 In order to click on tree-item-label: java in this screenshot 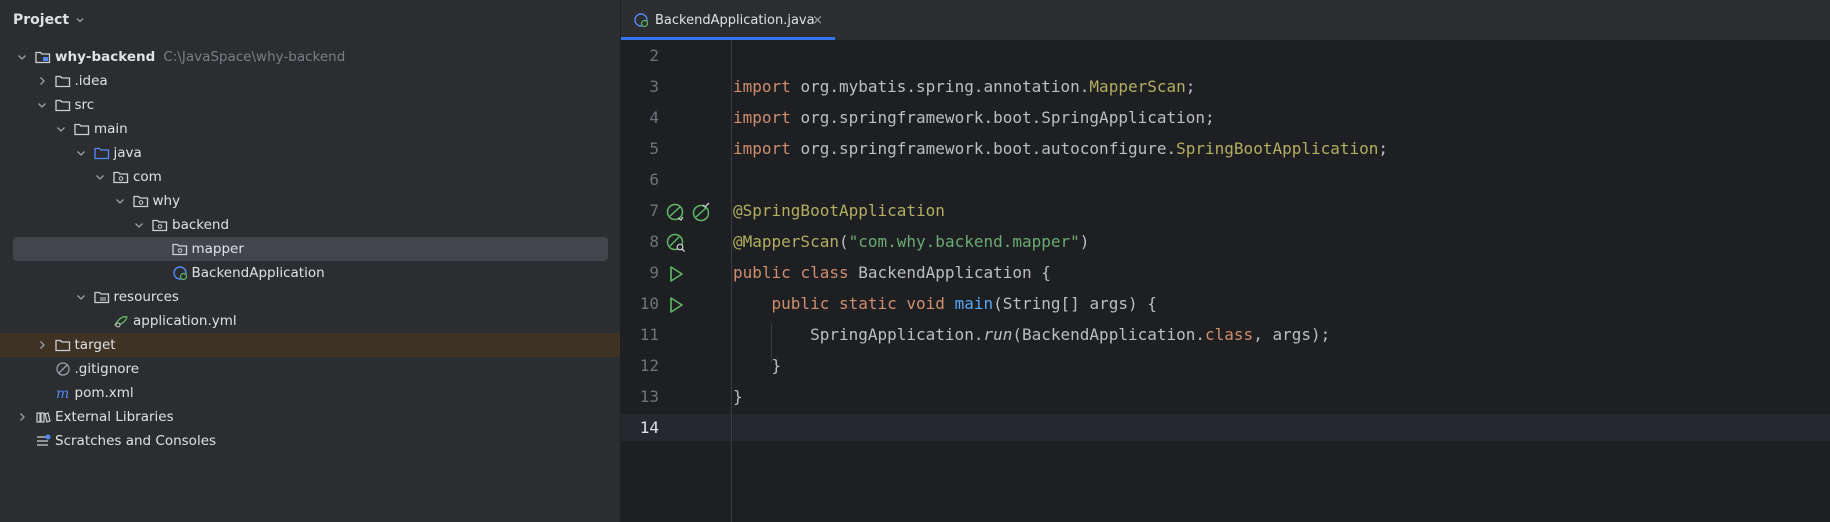, I will do `click(127, 153)`.